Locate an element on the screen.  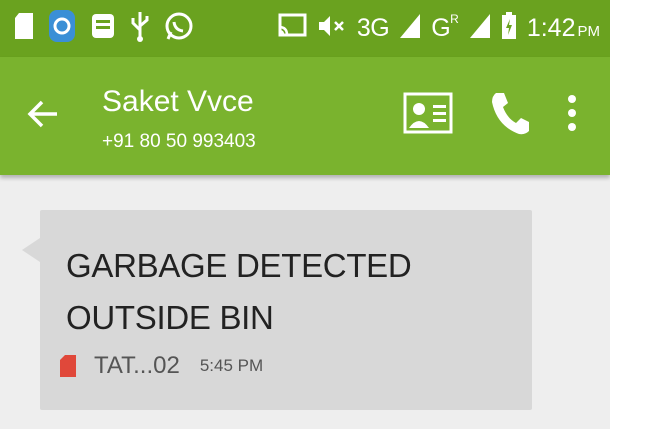
contact-card-button is located at coordinates (428, 115).